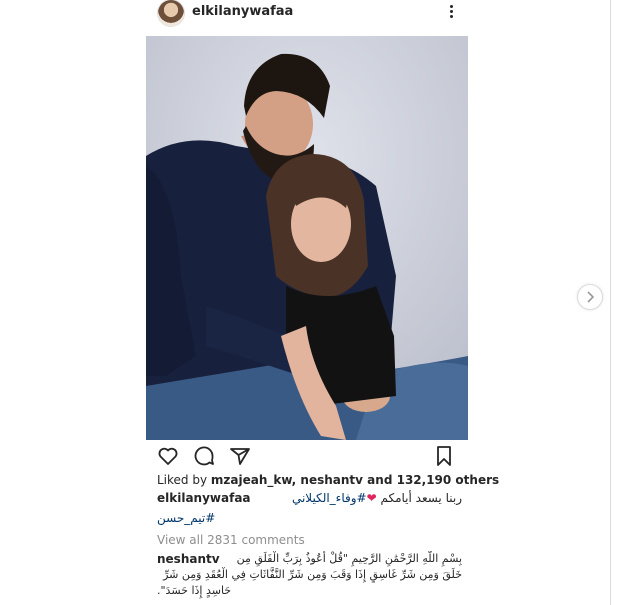 This screenshot has width=619, height=605. What do you see at coordinates (421, 498) in the screenshot?
I see `caption-text: ربنا يسعد أيامكم` at bounding box center [421, 498].